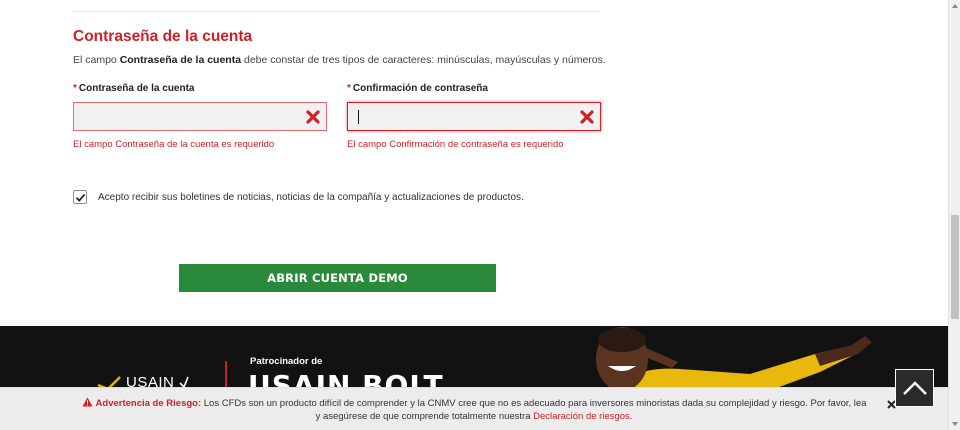 The width and height of the screenshot is (960, 430). I want to click on warning-triangle-icon, so click(87, 402).